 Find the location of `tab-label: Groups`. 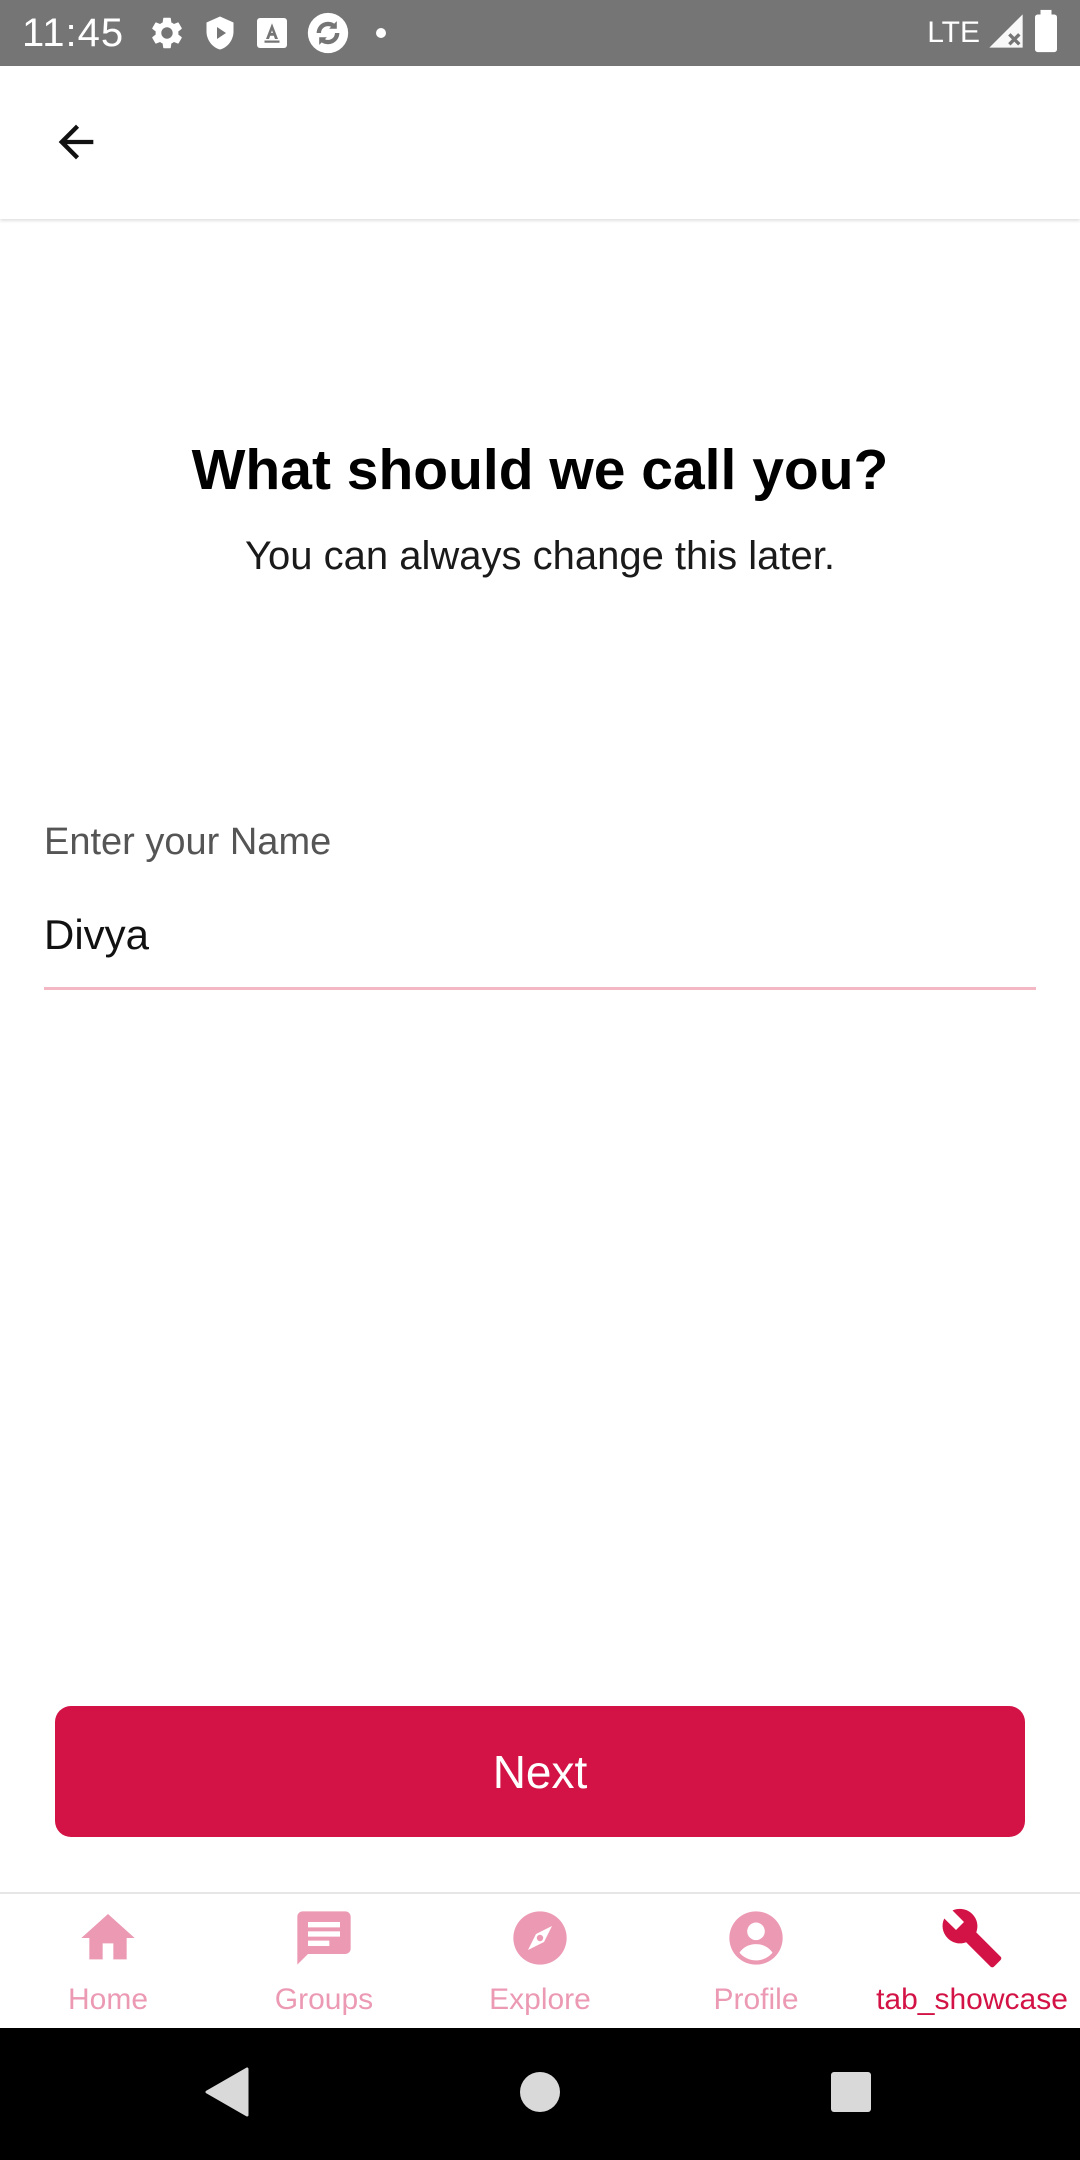

tab-label: Groups is located at coordinates (324, 1999).